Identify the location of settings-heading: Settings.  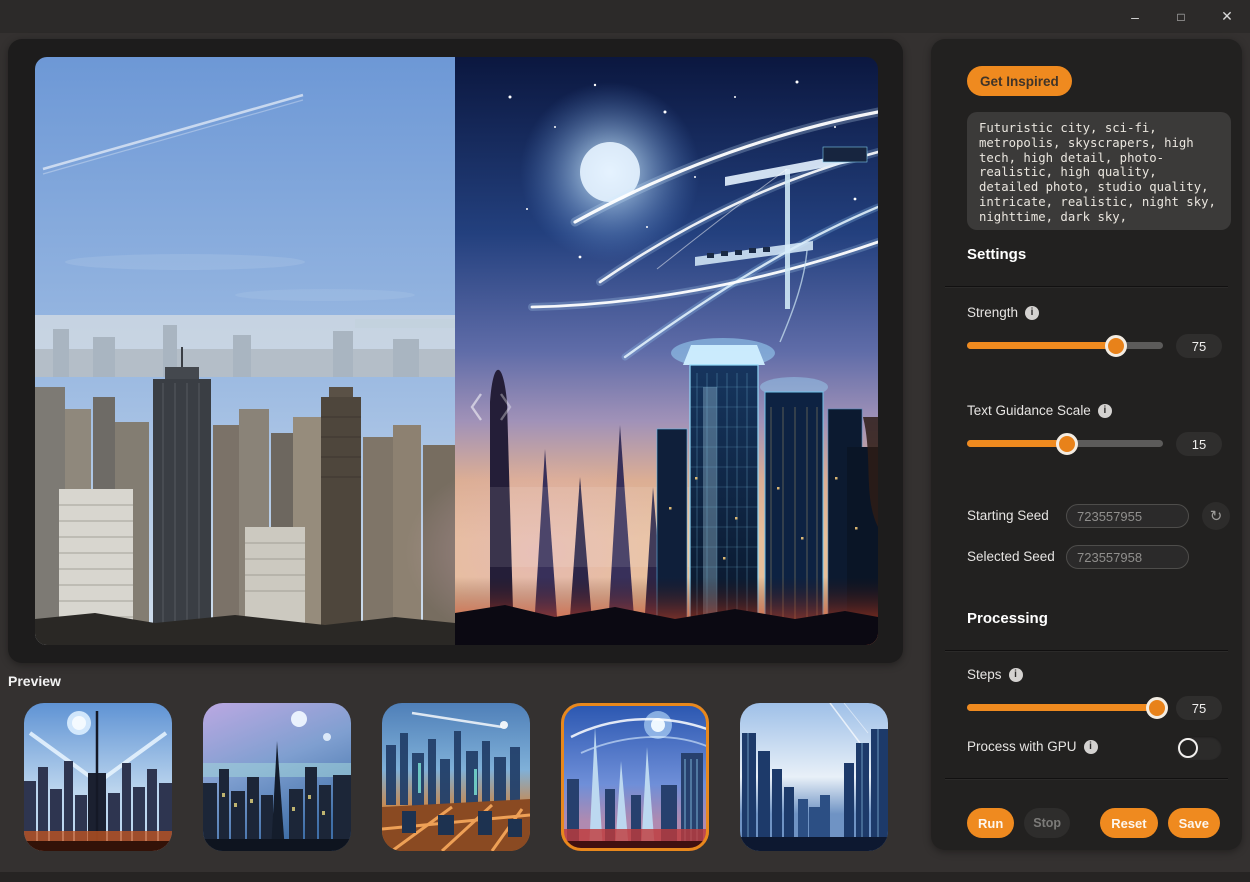
(997, 254).